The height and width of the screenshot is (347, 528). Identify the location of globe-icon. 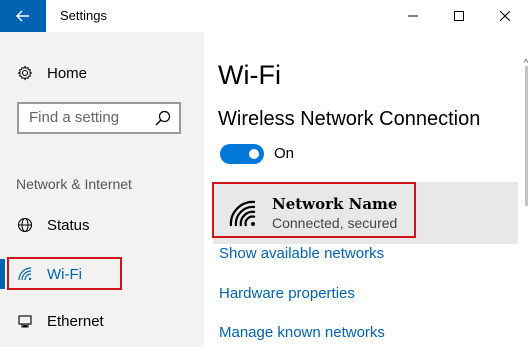
(25, 225).